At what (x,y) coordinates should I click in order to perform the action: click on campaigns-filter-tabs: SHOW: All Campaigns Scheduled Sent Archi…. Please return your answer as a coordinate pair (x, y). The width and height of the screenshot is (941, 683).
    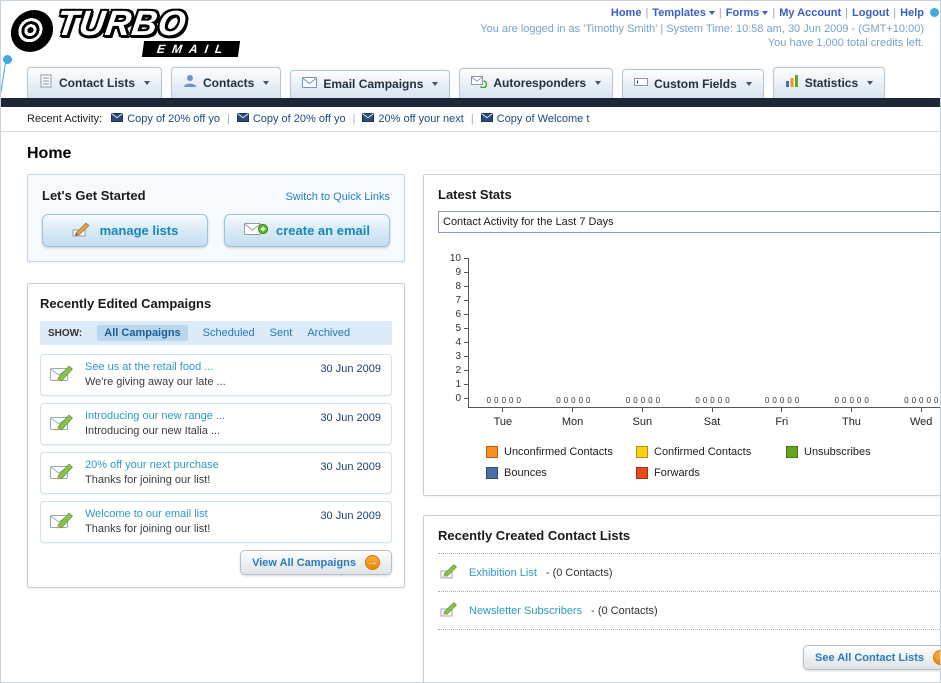
    Looking at the image, I should click on (216, 333).